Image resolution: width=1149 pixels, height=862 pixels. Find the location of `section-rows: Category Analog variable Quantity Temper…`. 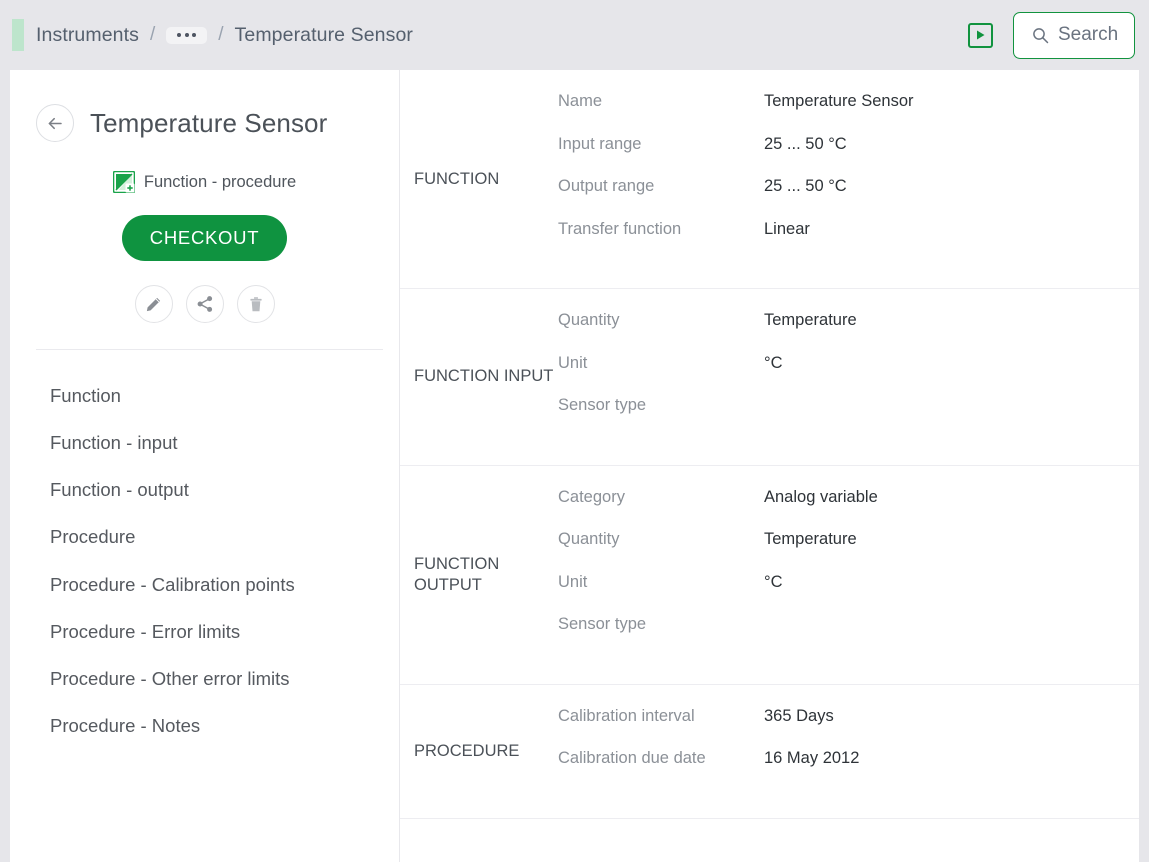

section-rows: Category Analog variable Quantity Temper… is located at coordinates (848, 575).